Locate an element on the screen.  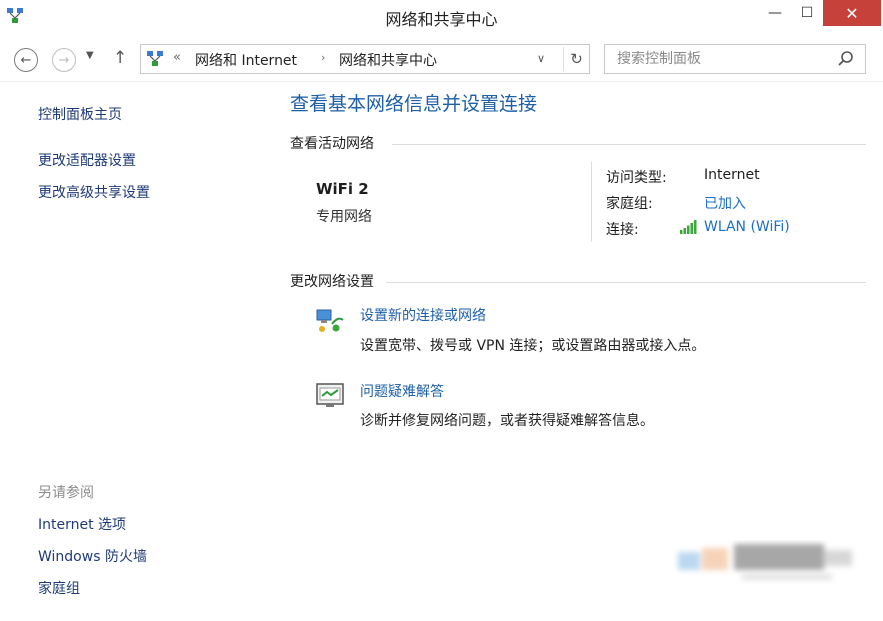
address-bar: « 网络和 Internet › 网络和共享中心 ∨ ↻ is located at coordinates (365, 59).